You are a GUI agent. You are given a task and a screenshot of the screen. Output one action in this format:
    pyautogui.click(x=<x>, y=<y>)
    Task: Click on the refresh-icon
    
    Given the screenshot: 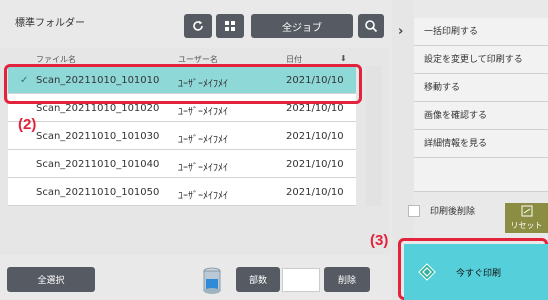 What is the action you would take?
    pyautogui.click(x=198, y=25)
    